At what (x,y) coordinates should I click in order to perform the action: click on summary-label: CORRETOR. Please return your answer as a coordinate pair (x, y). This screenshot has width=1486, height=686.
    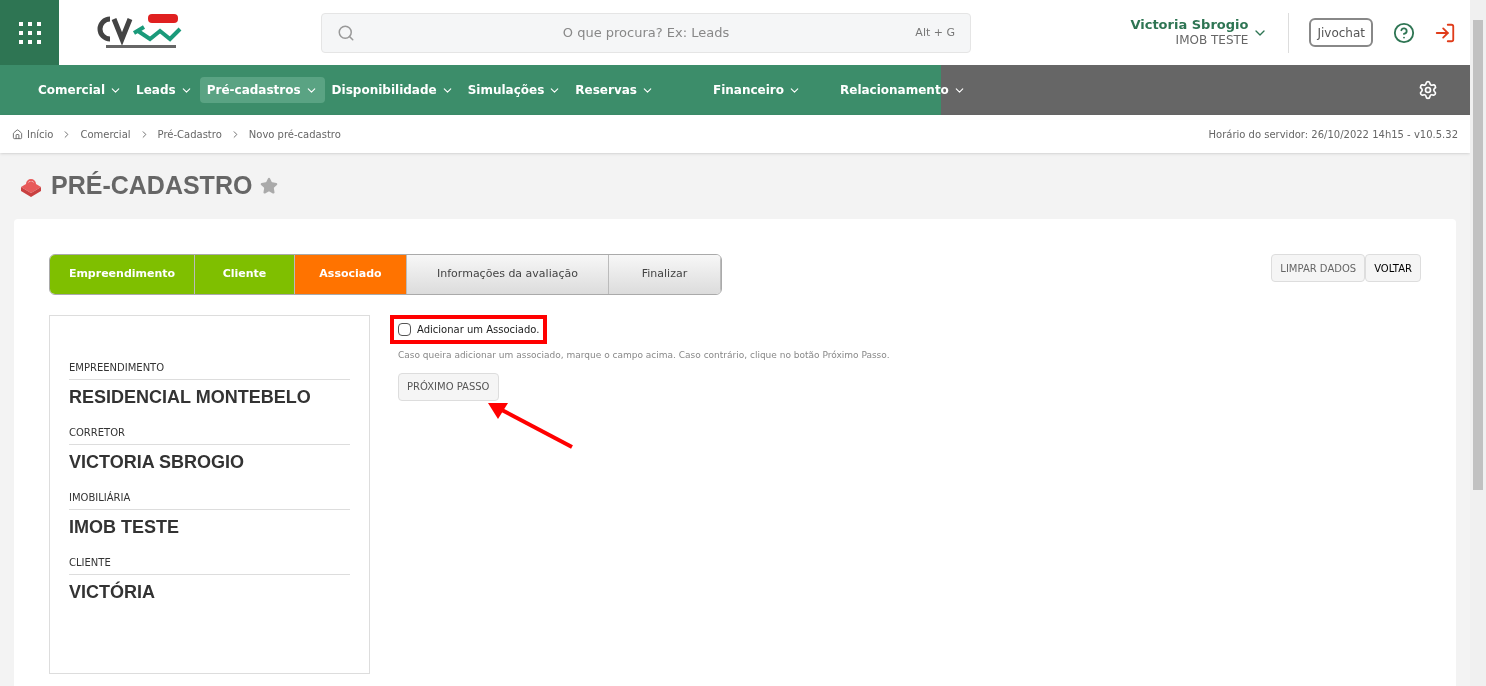
    Looking at the image, I should click on (209, 435).